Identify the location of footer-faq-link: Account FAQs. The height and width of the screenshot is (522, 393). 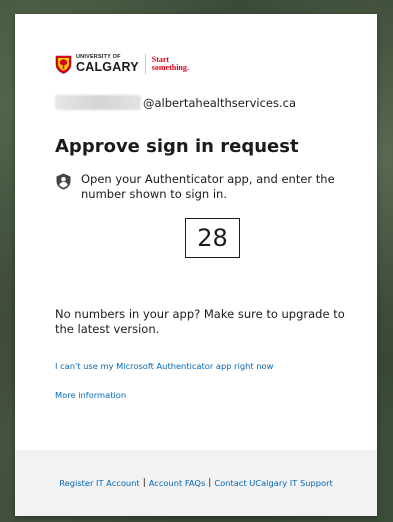
(177, 483).